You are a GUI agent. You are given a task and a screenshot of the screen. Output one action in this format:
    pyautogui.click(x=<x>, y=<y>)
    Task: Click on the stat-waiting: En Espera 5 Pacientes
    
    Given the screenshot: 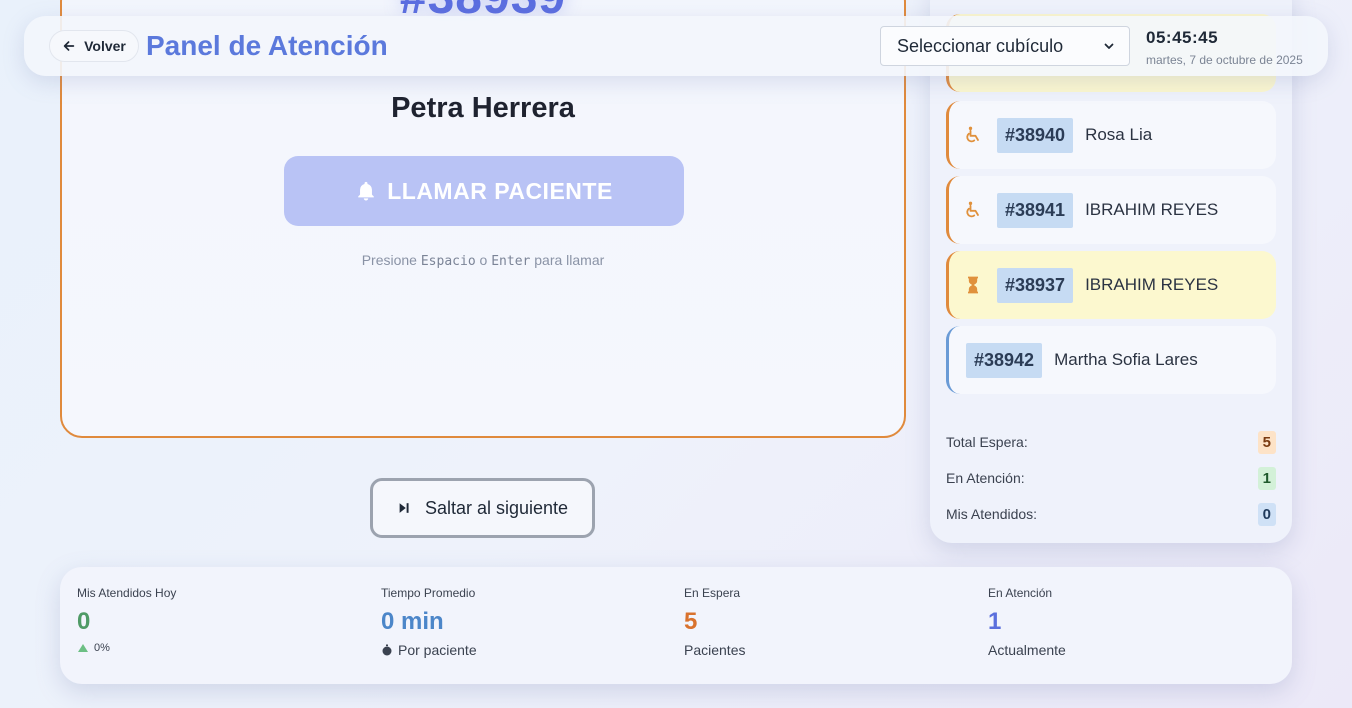 What is the action you would take?
    pyautogui.click(x=715, y=622)
    